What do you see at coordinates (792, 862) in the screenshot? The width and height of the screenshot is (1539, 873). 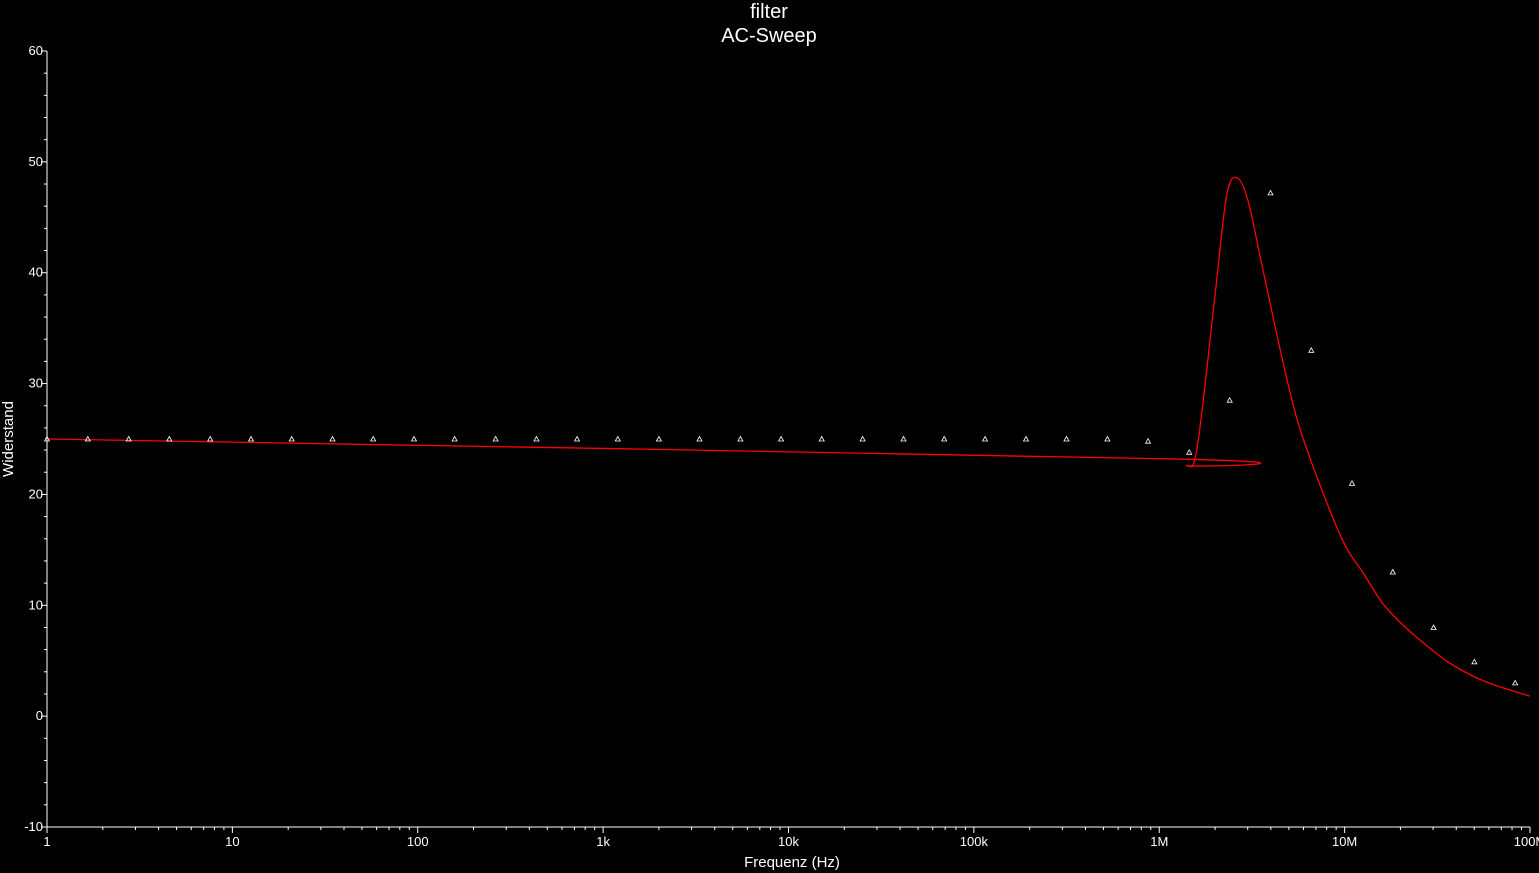 I see `x-axis-label: Frequenz (Hz)` at bounding box center [792, 862].